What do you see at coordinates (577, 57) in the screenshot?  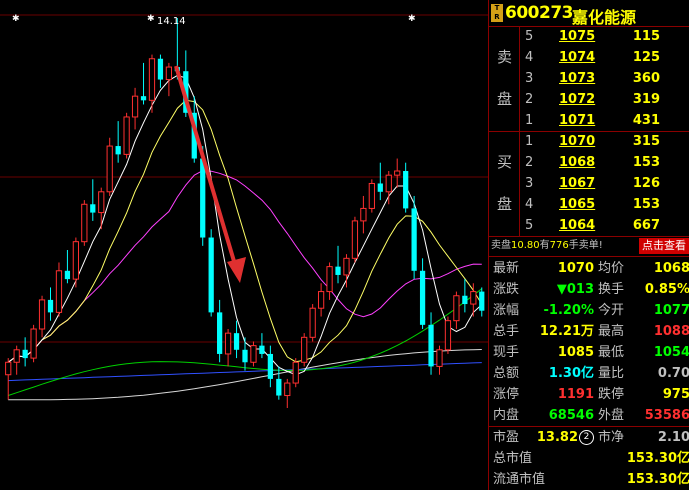 I see `order-price: 1074` at bounding box center [577, 57].